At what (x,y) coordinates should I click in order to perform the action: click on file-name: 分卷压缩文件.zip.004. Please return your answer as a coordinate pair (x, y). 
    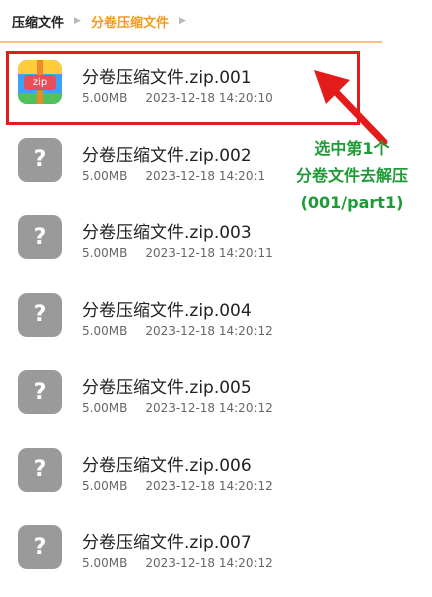
    Looking at the image, I should click on (167, 310).